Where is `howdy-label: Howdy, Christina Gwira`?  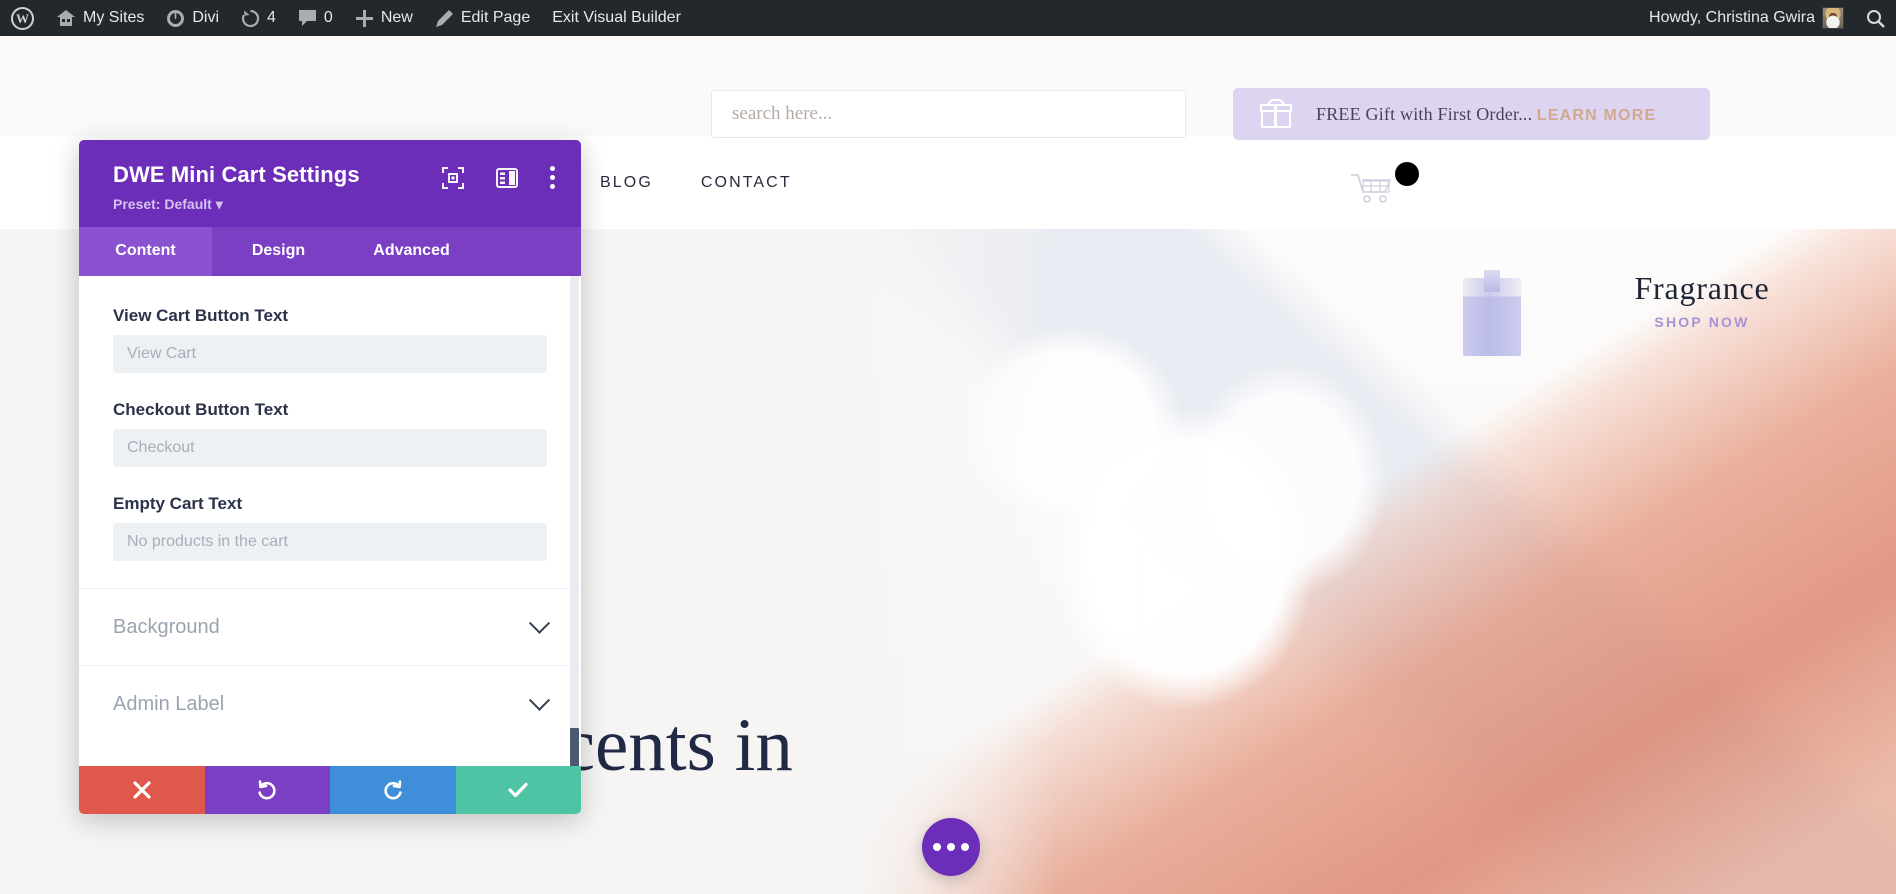 howdy-label: Howdy, Christina Gwira is located at coordinates (1732, 17).